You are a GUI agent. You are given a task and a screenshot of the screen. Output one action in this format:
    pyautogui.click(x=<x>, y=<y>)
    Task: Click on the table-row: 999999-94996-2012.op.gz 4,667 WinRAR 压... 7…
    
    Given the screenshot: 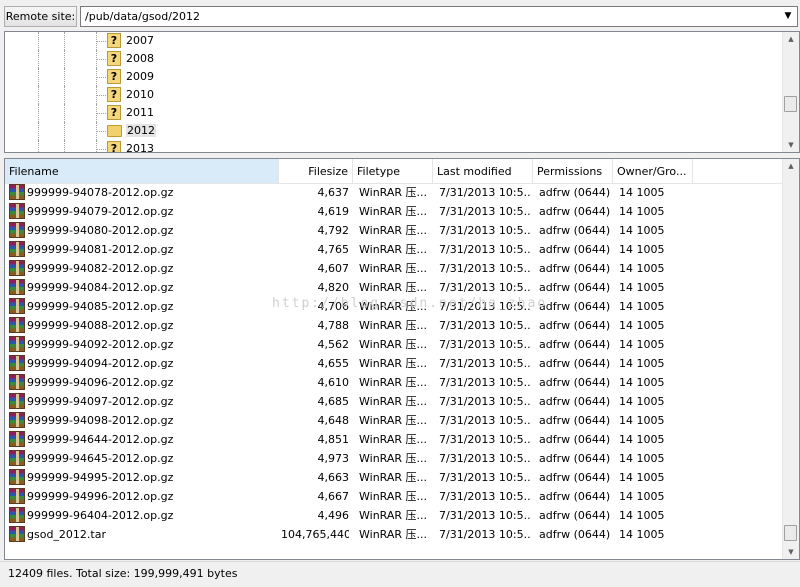 What is the action you would take?
    pyautogui.click(x=394, y=496)
    